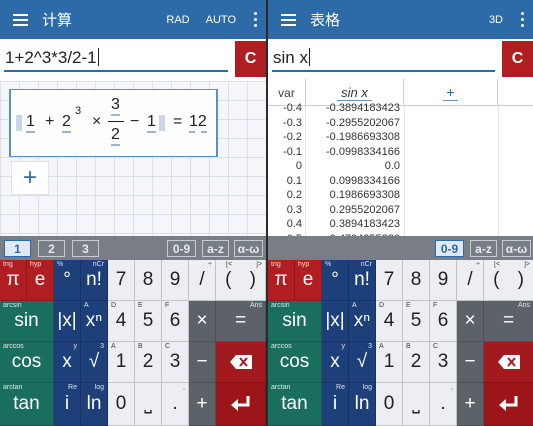 The height and width of the screenshot is (426, 533). I want to click on keypad-tab-2: a-z, so click(483, 248).